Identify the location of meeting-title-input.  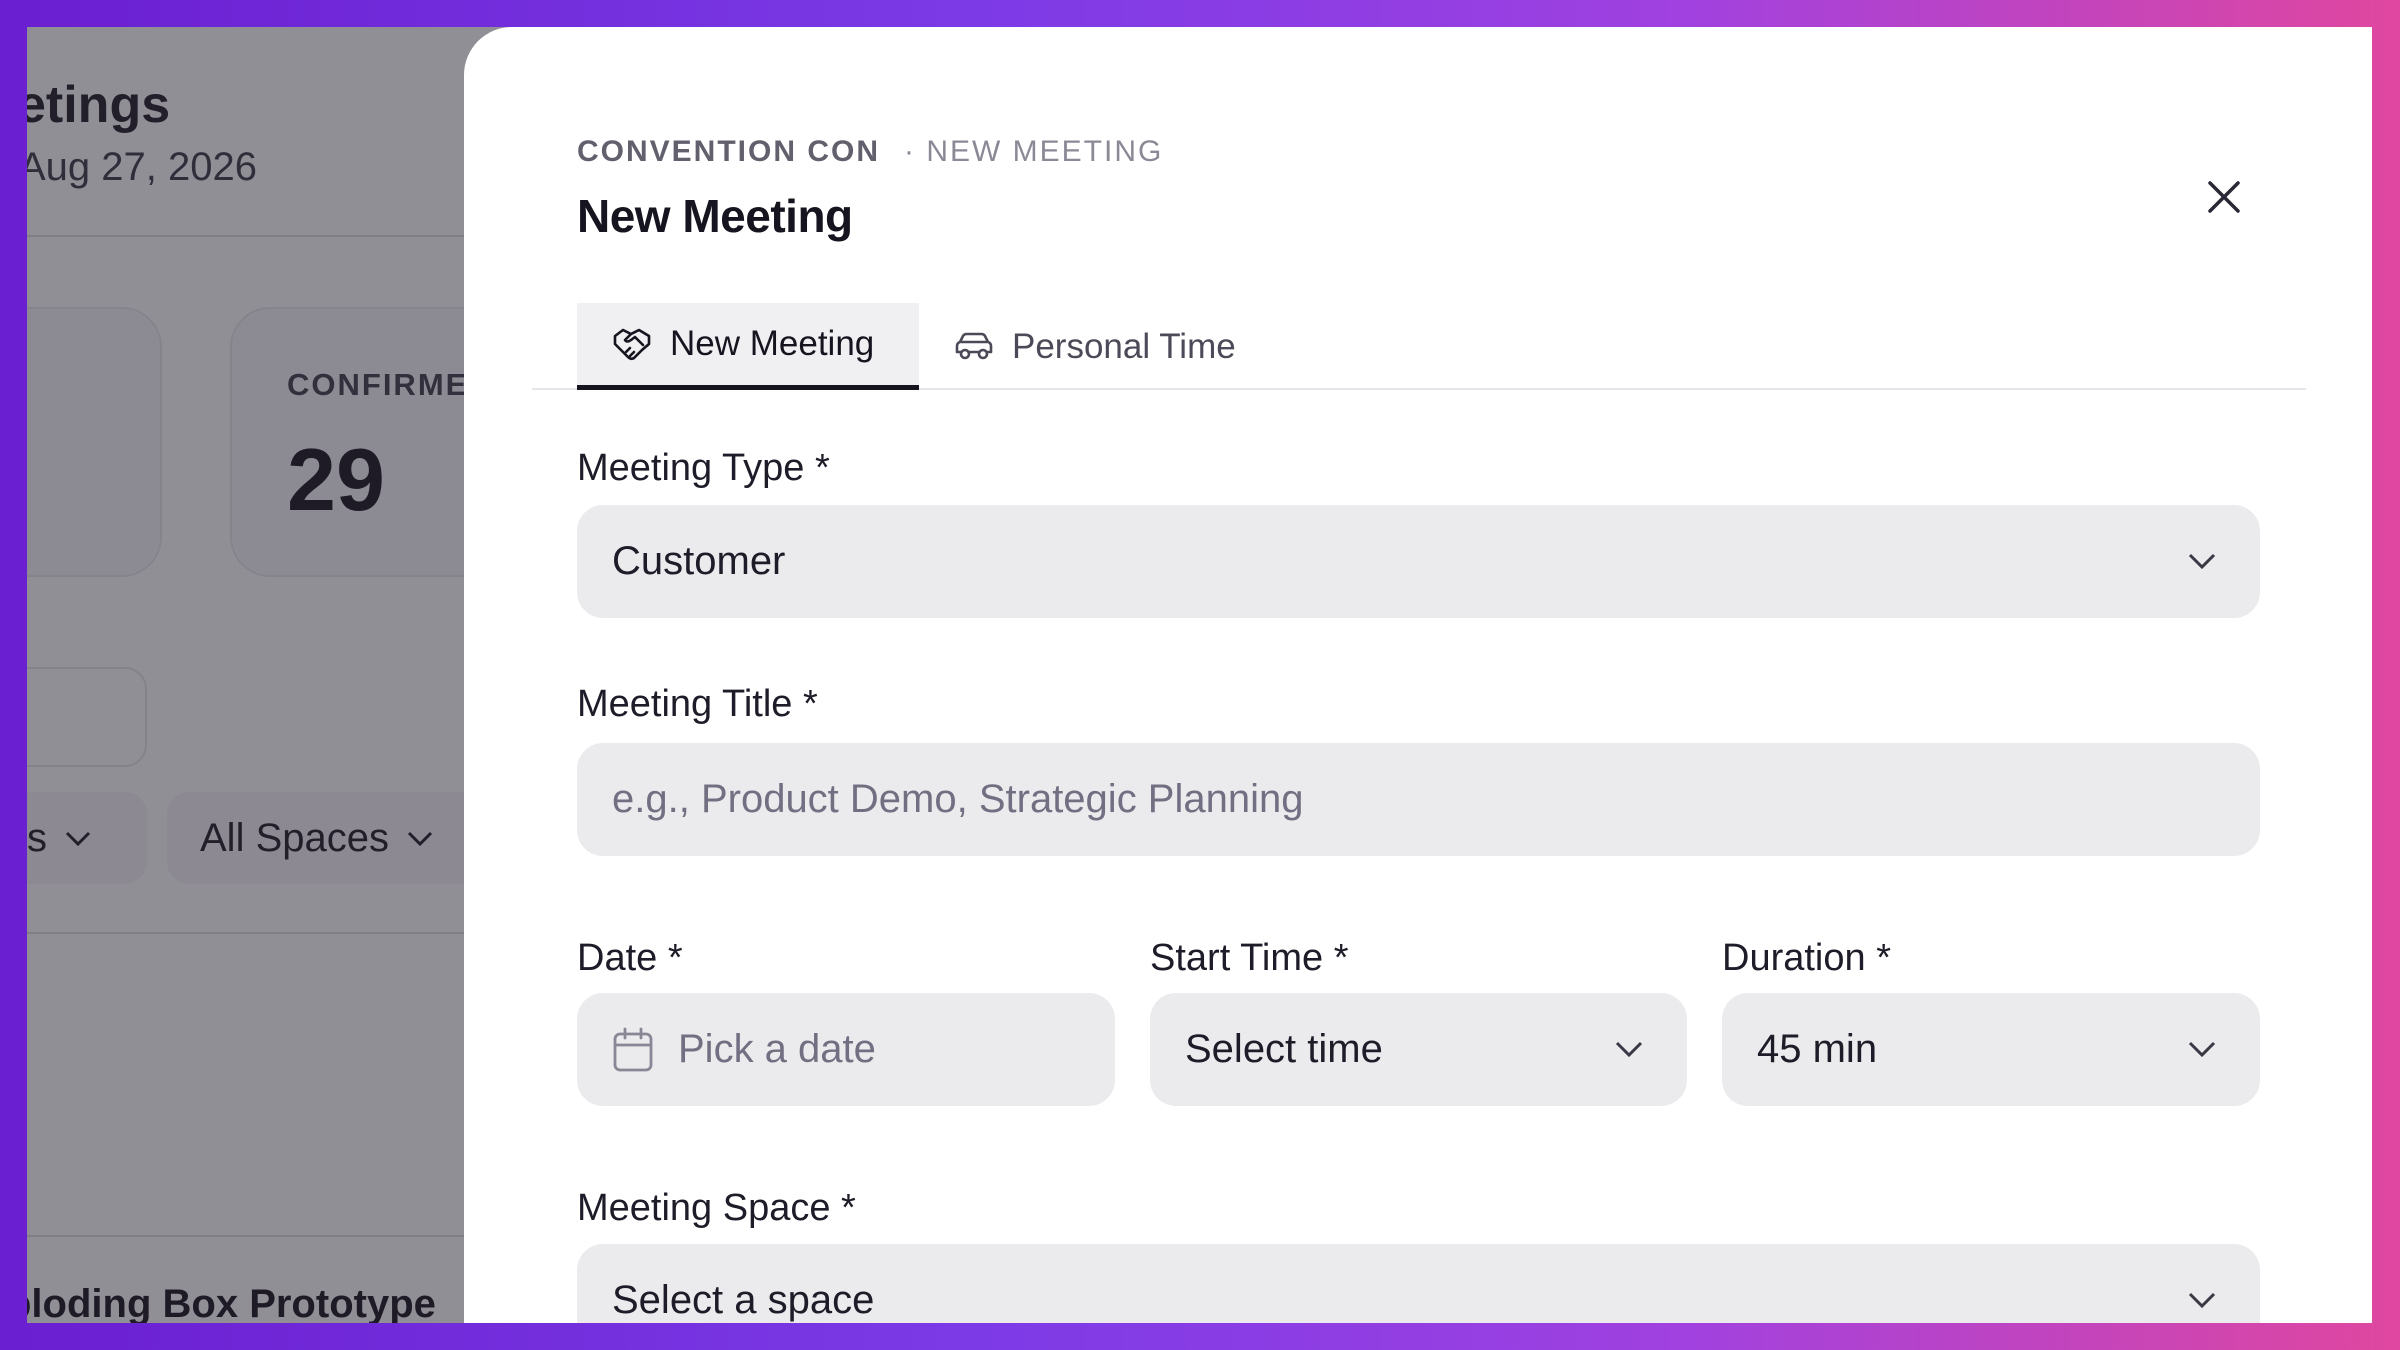
(1436, 799).